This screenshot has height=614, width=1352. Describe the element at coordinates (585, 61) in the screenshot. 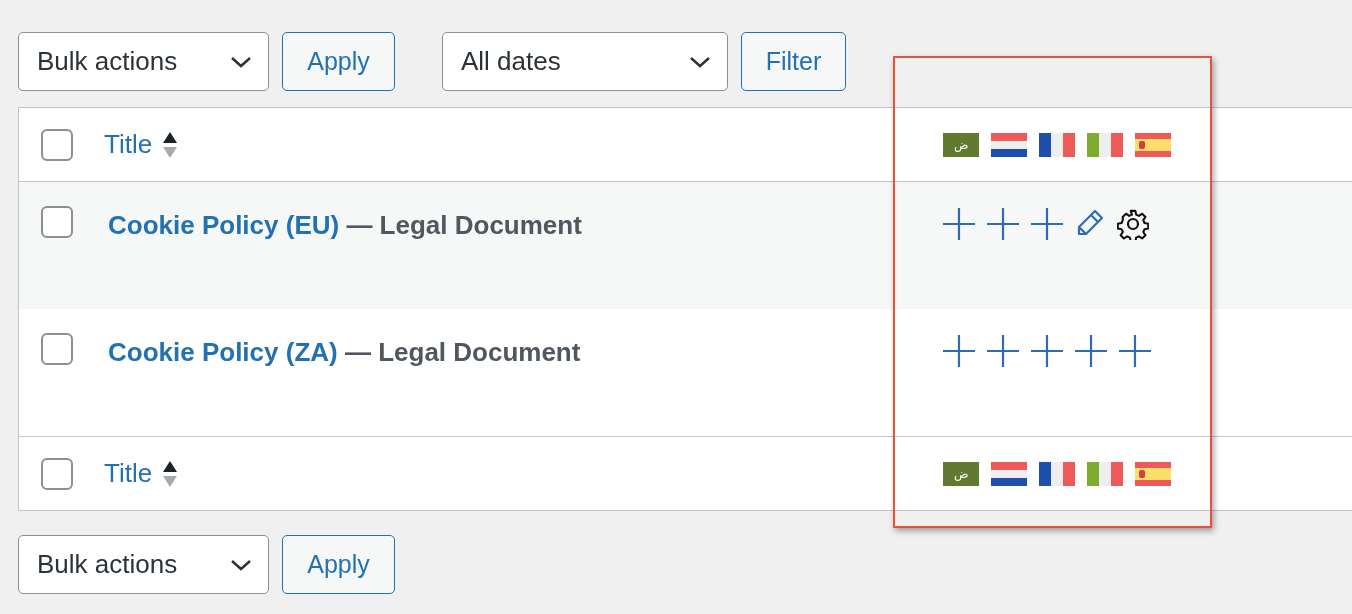

I see `dropdown-select: All dates` at that location.